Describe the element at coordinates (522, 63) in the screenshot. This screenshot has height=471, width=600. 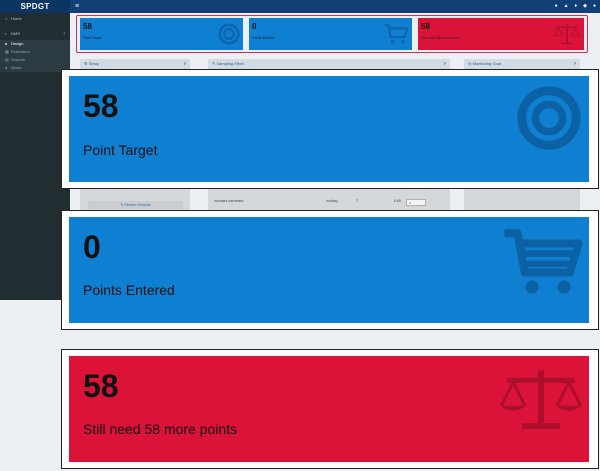
I see `monitoring-panel-header: ◎ Monitoring Goal ?` at that location.